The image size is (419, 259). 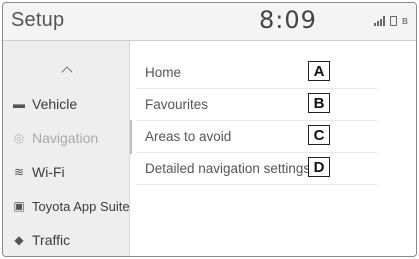 What do you see at coordinates (131, 137) in the screenshot?
I see `active-marker` at bounding box center [131, 137].